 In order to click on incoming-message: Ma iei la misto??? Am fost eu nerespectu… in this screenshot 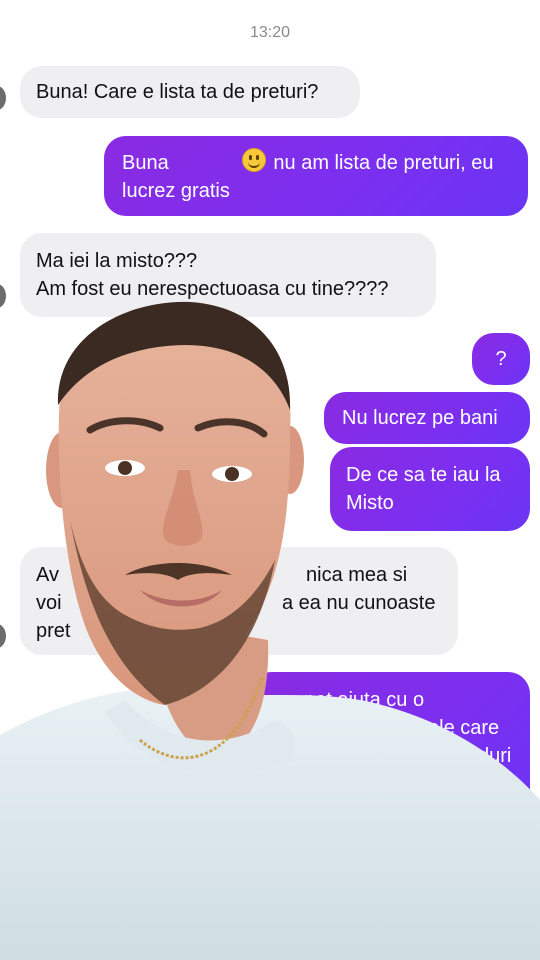, I will do `click(228, 275)`.